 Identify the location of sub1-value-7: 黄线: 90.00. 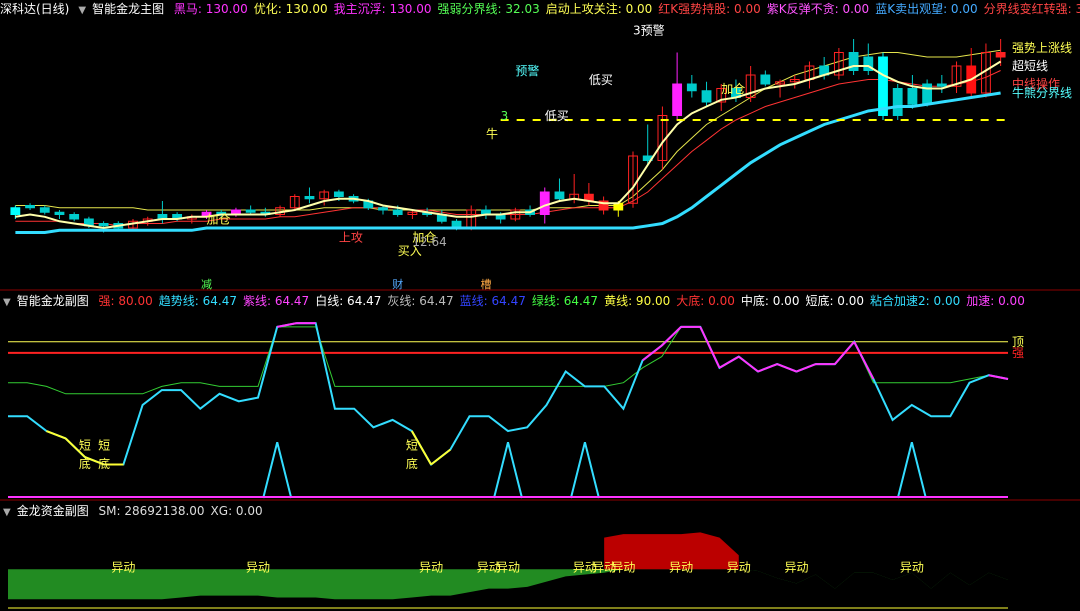
(637, 301).